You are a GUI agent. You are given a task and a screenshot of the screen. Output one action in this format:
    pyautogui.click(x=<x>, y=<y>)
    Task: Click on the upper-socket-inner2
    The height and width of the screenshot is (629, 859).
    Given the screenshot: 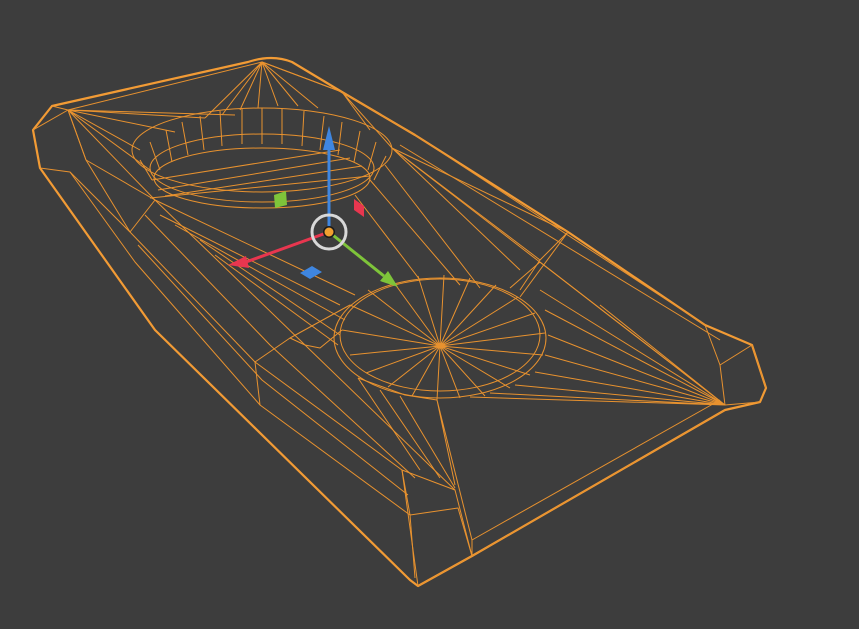 What is the action you would take?
    pyautogui.click(x=262, y=178)
    